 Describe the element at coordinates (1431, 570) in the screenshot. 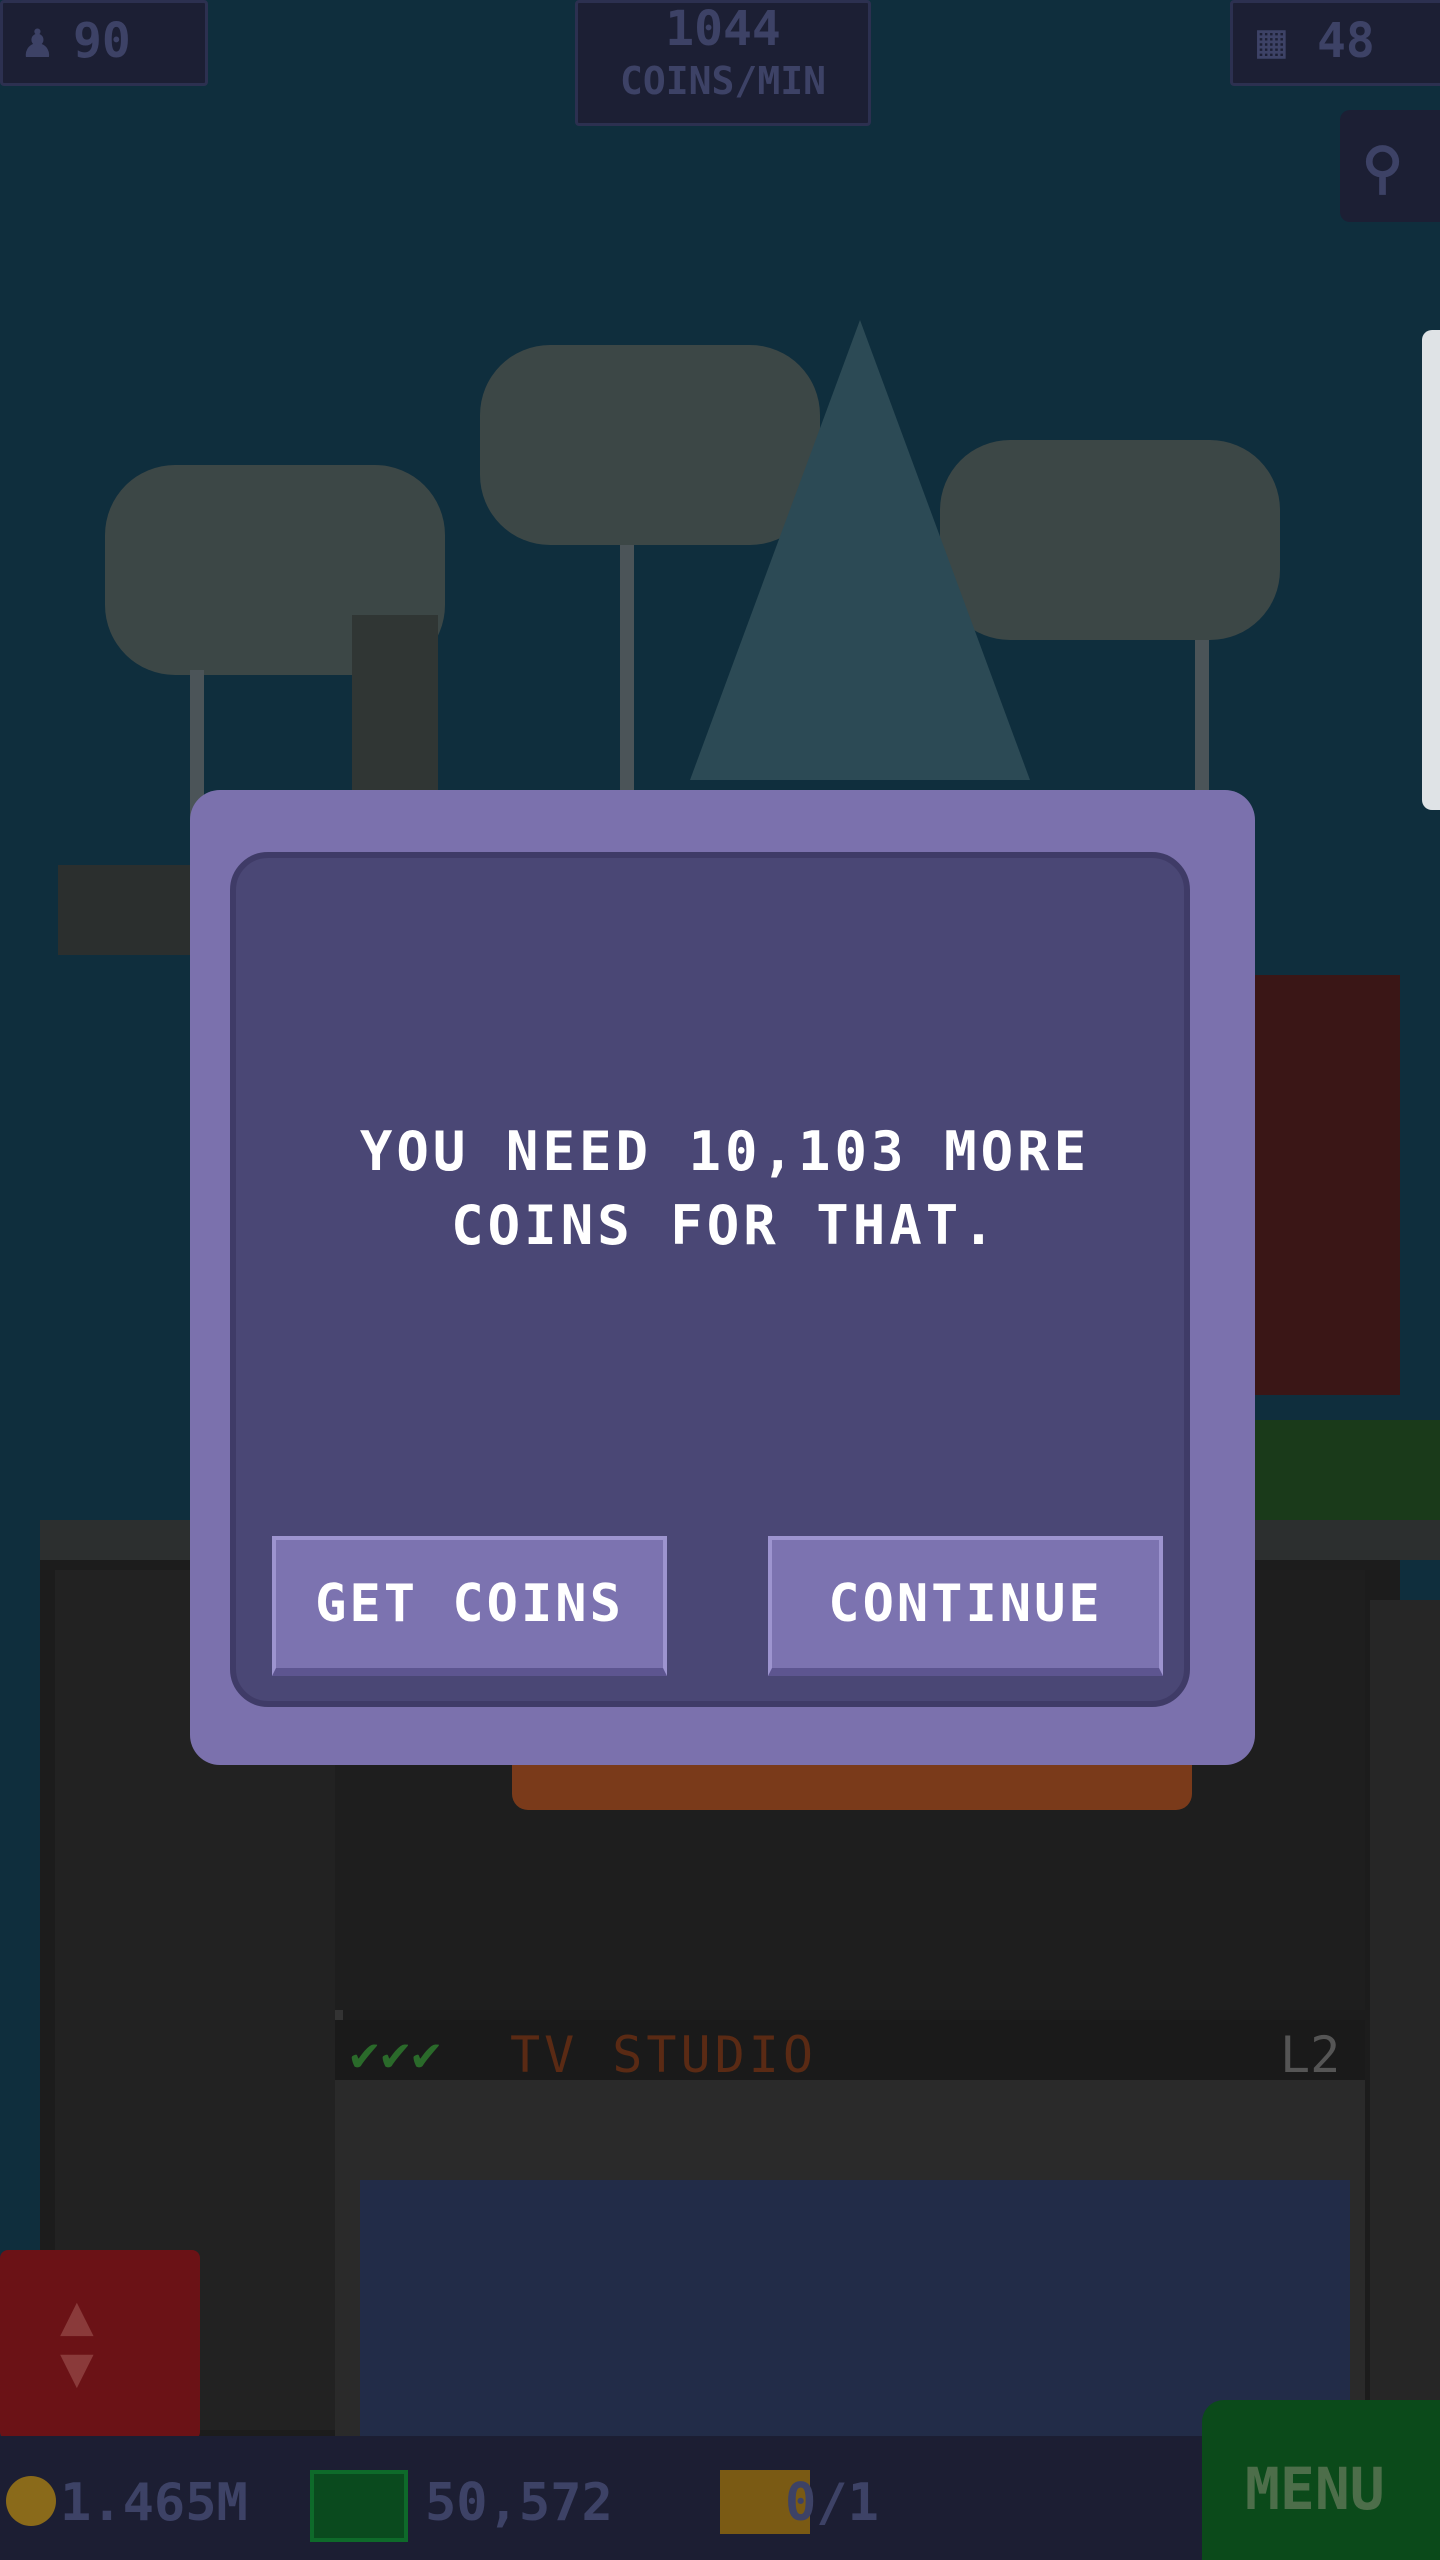

I see `side-panel-tab` at that location.